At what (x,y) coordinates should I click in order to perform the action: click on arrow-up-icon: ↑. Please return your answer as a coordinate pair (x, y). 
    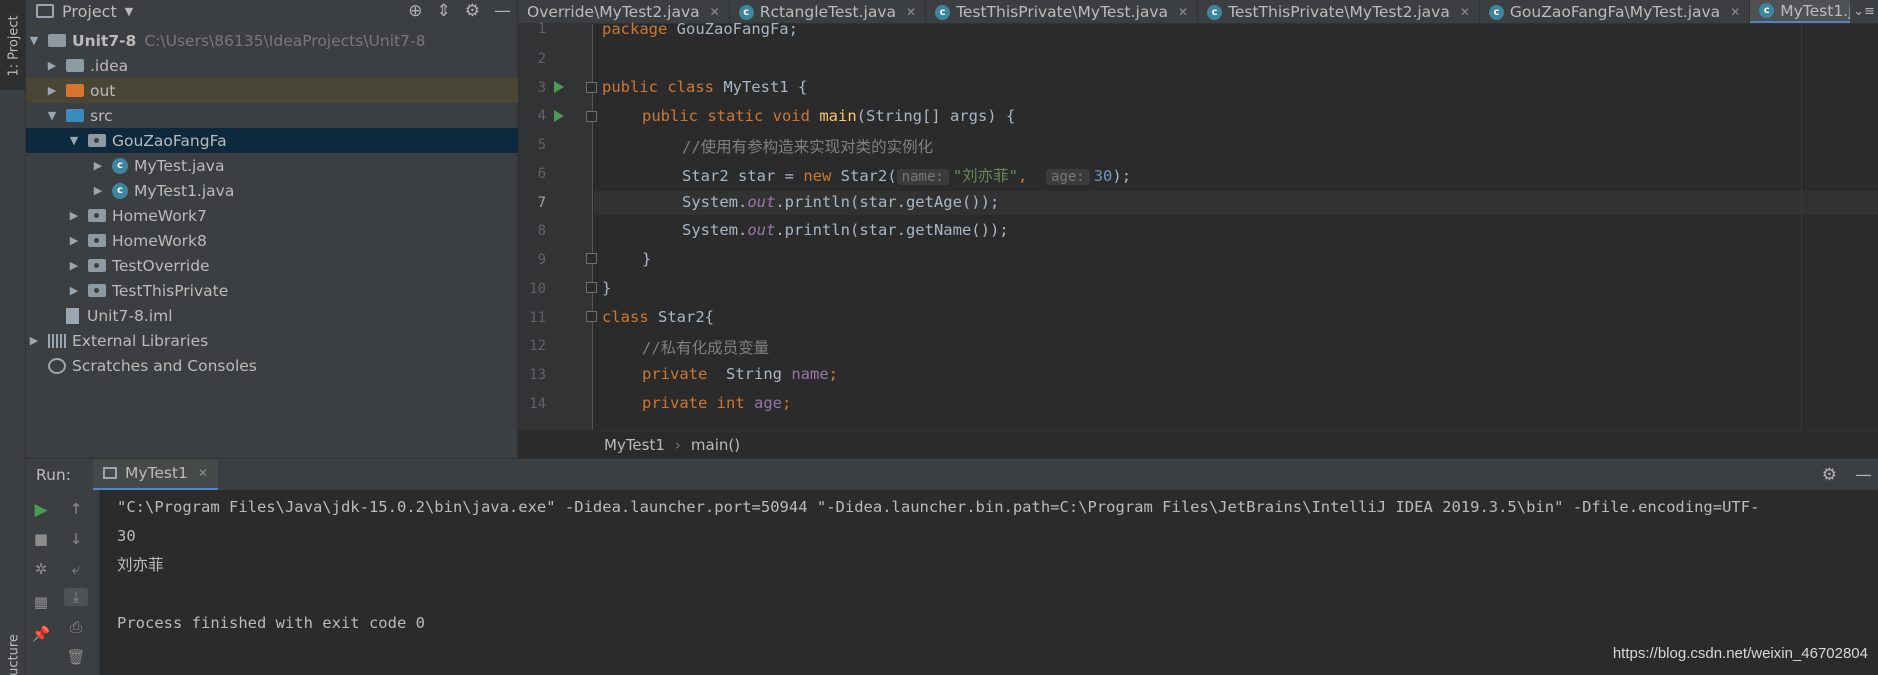
    Looking at the image, I should click on (76, 509).